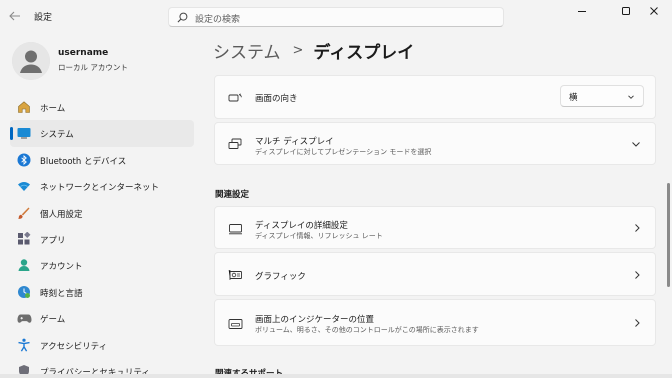  I want to click on orientation-select: 横, so click(602, 96).